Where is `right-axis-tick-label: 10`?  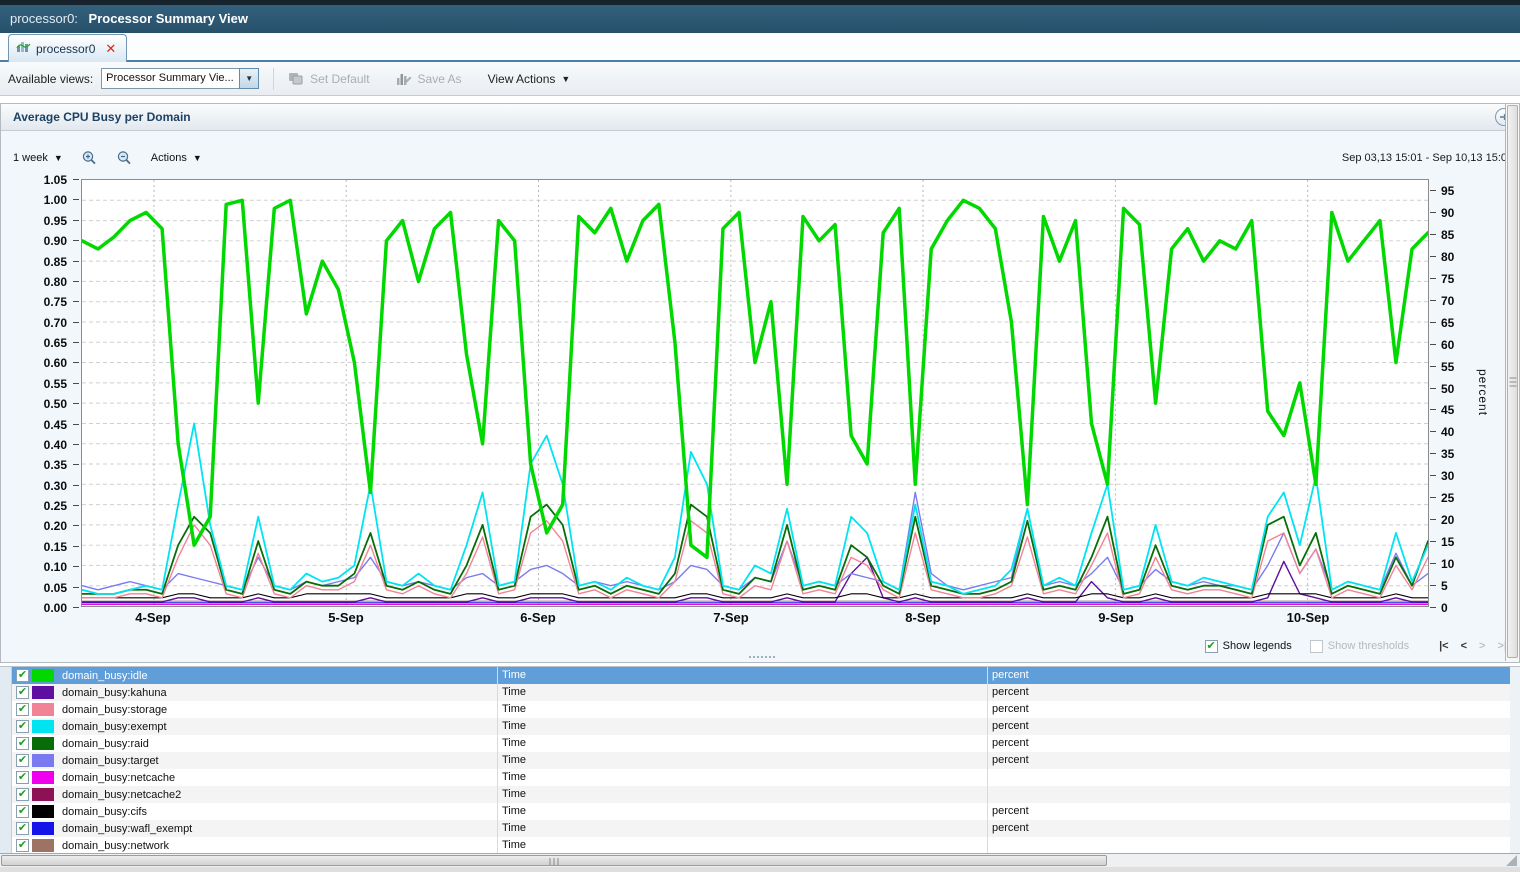
right-axis-tick-label: 10 is located at coordinates (1448, 564).